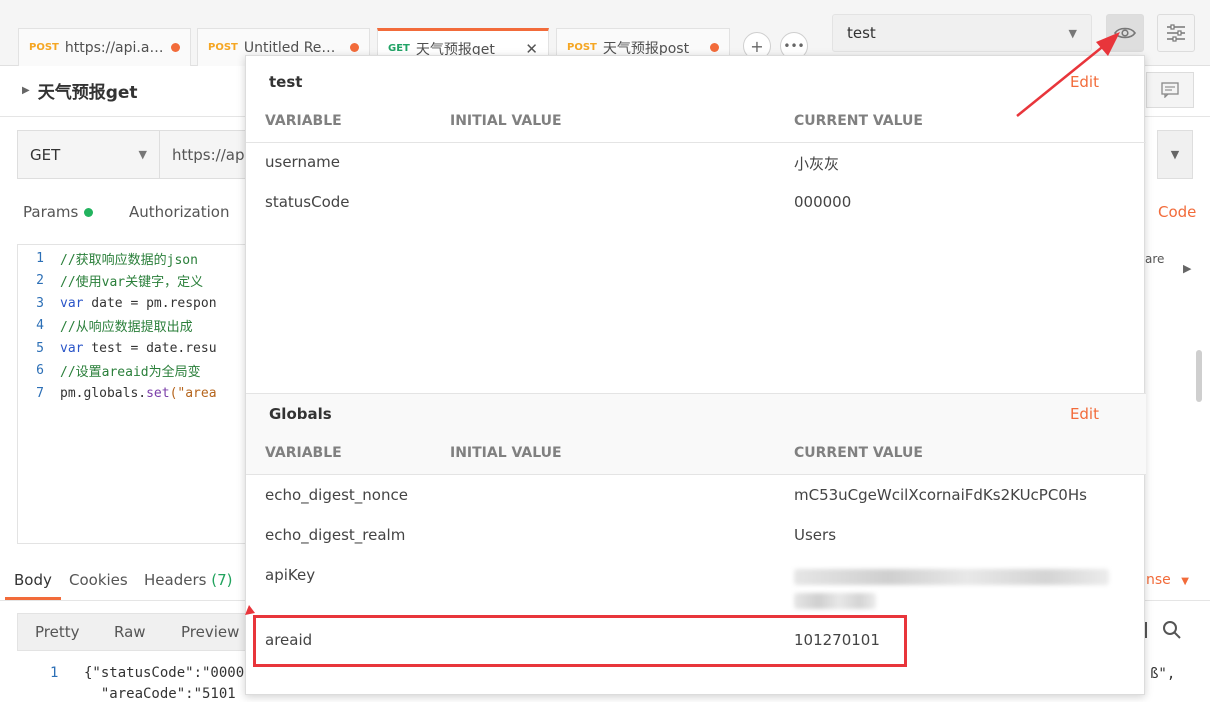 The height and width of the screenshot is (702, 1210). I want to click on code-function: set, so click(158, 393).